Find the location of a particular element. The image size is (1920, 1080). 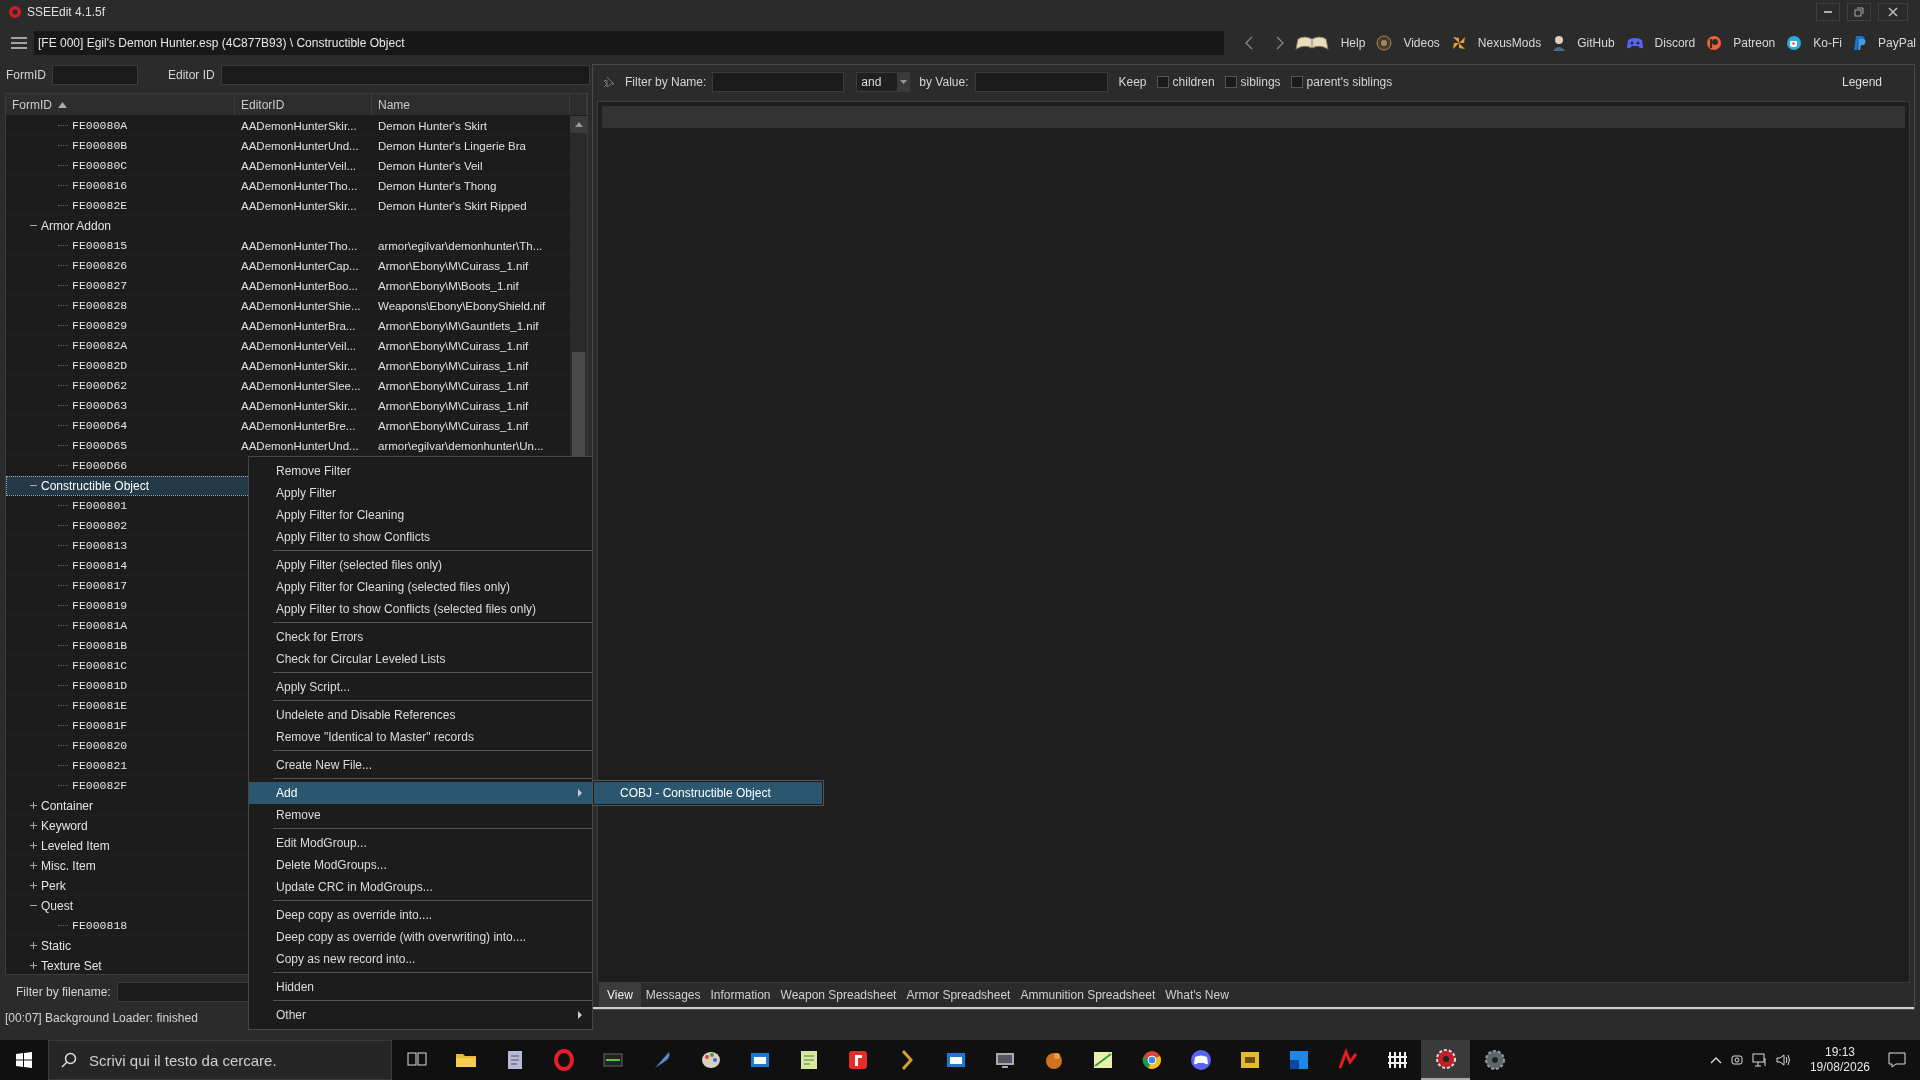

toolbar-link: GitHub is located at coordinates (1596, 43).